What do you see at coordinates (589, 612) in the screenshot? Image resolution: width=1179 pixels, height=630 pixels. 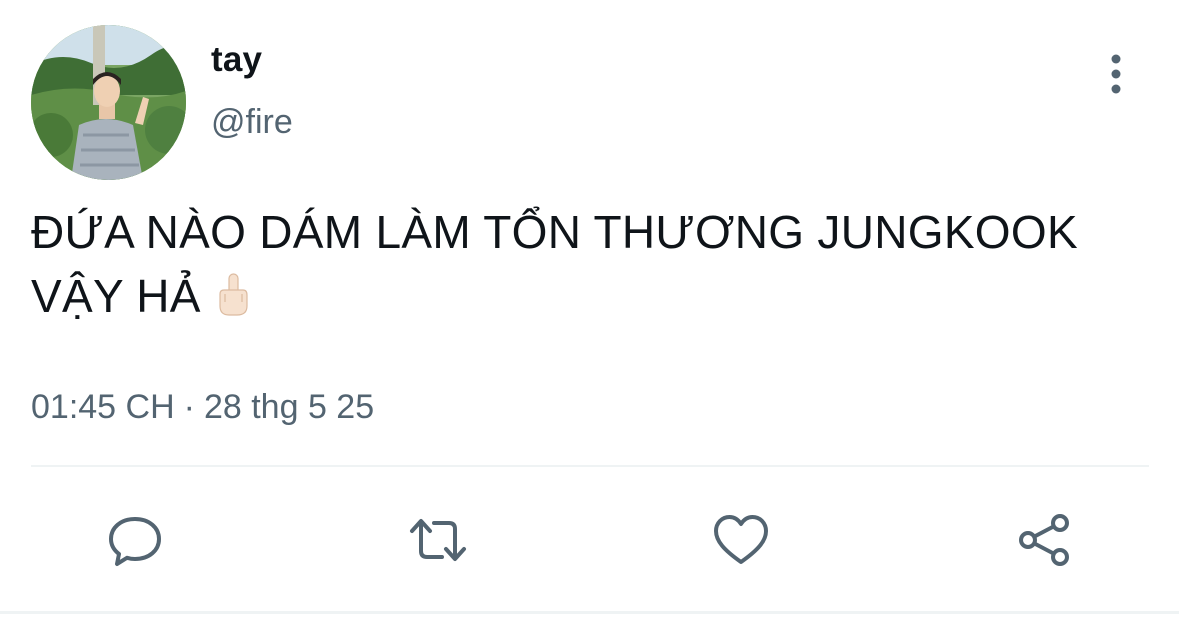 I see `bottom-border` at bounding box center [589, 612].